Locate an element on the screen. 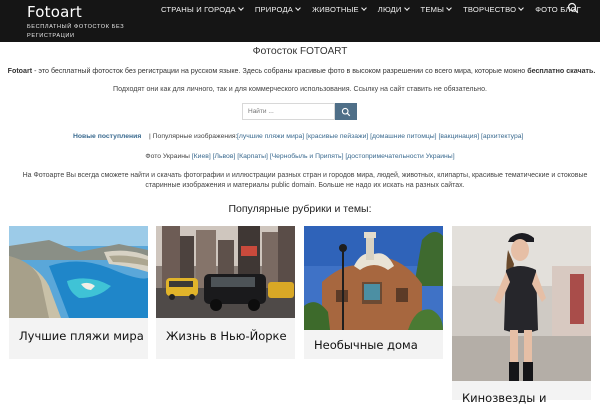 The image size is (600, 405). category-card-movie-stars: Кинозвезды и is located at coordinates (521, 315).